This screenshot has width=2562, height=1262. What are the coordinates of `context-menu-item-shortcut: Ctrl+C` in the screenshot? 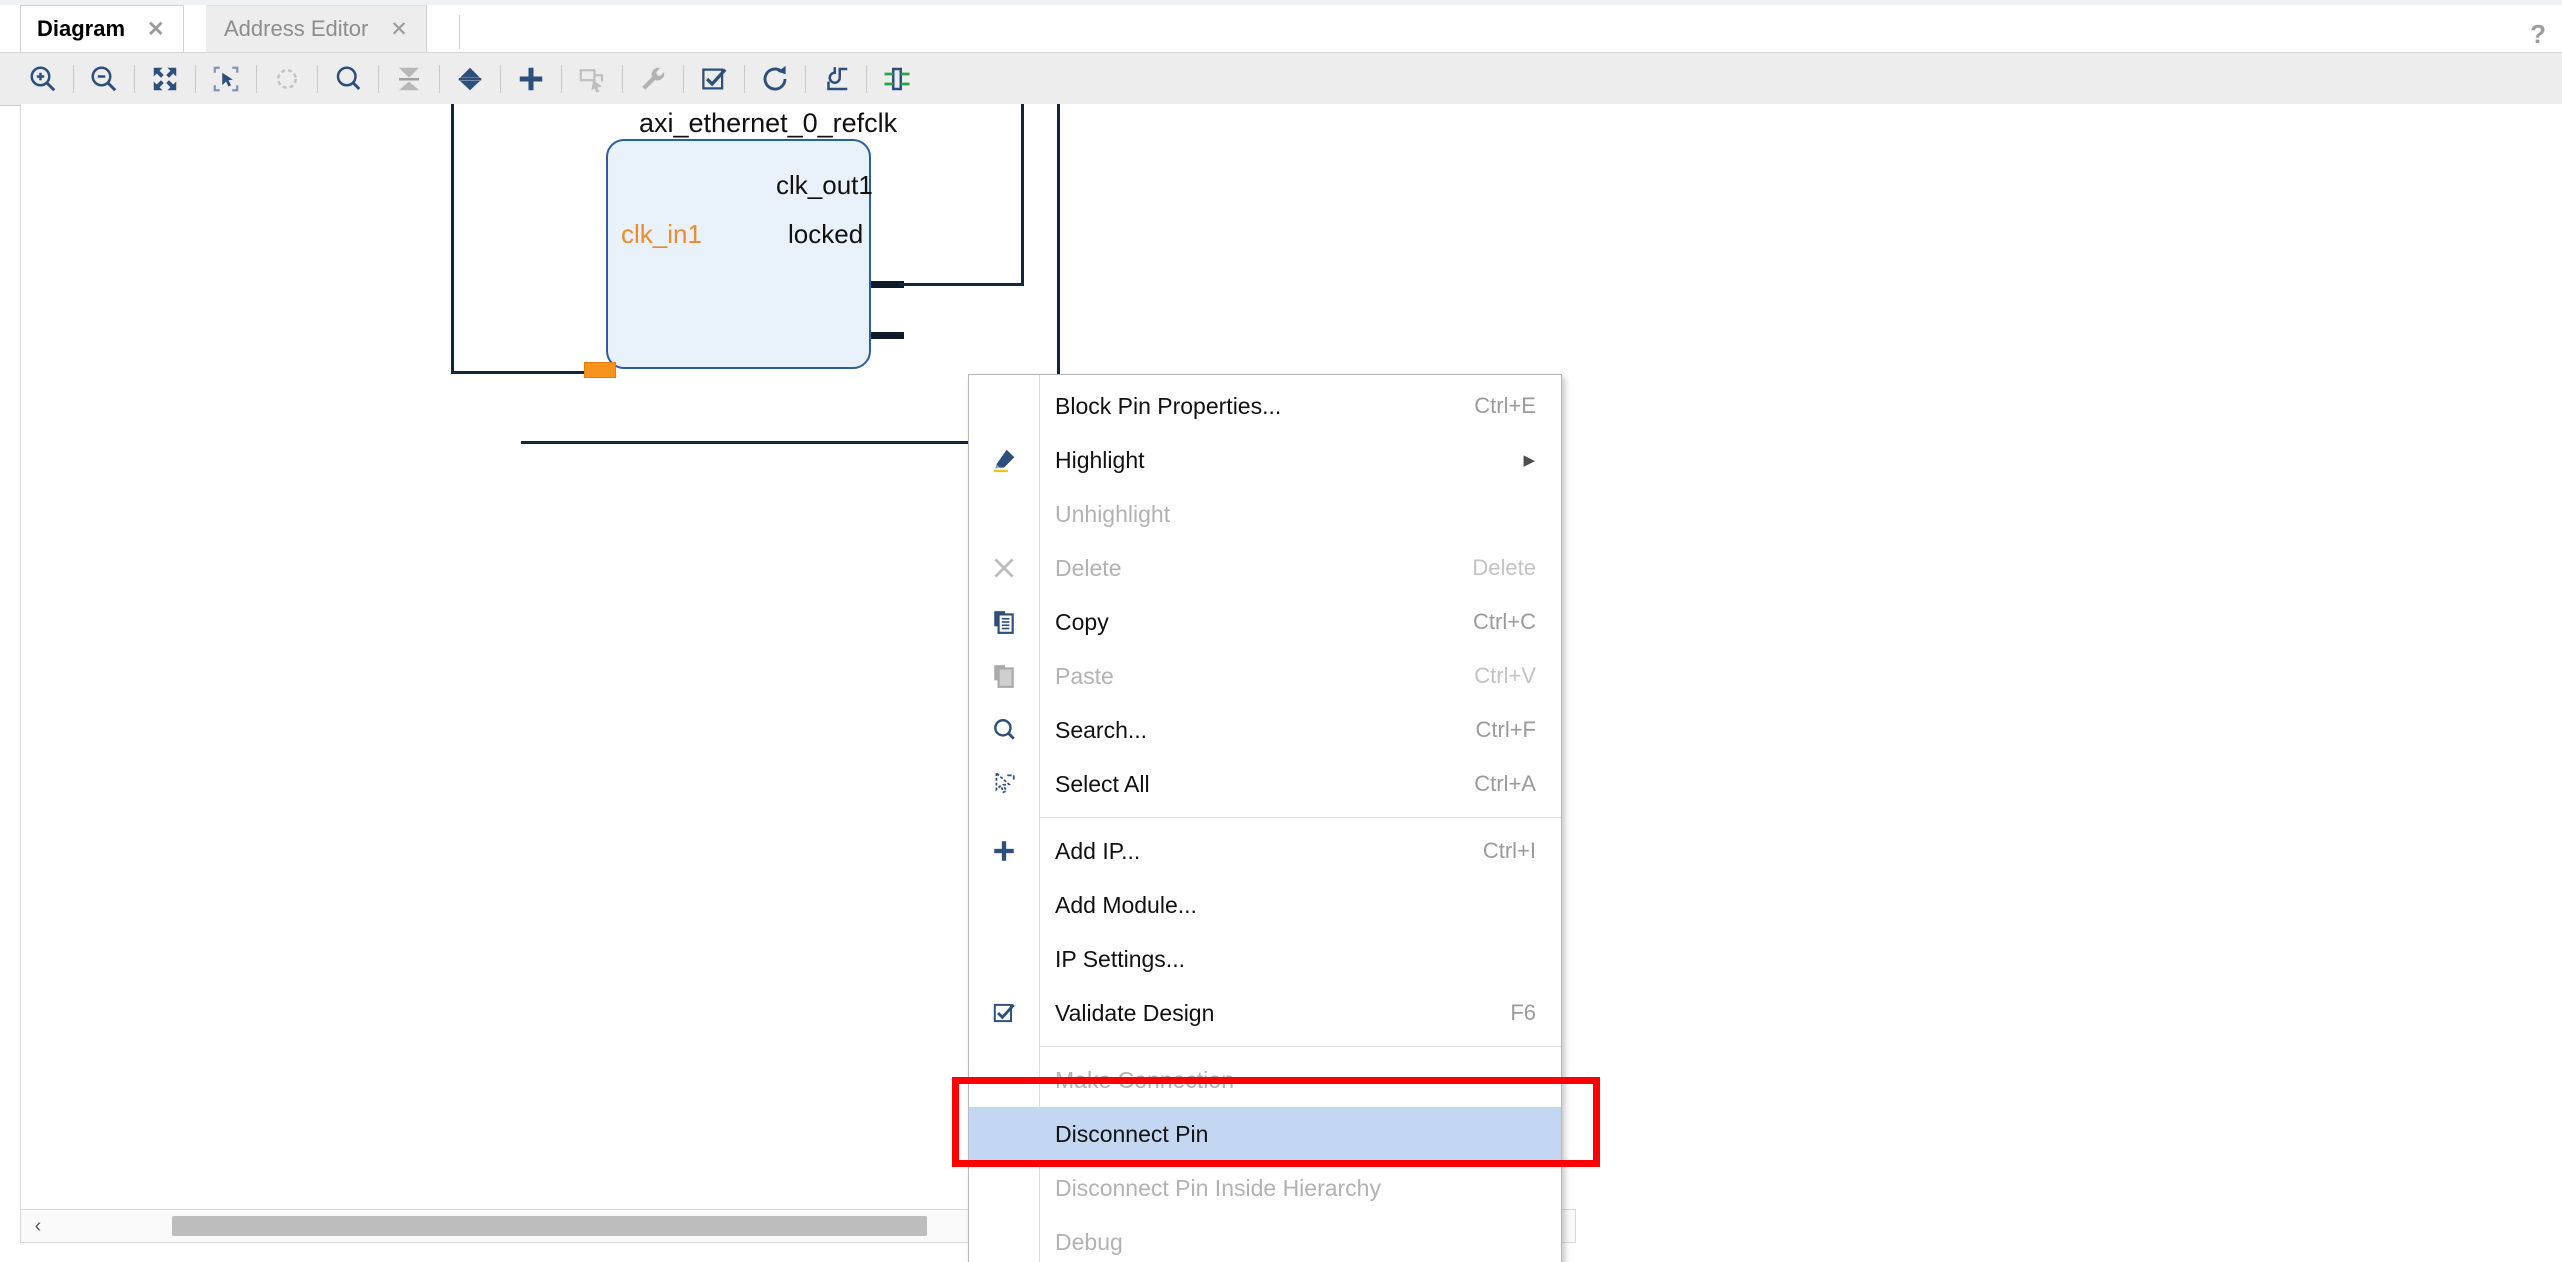 It's located at (1504, 621).